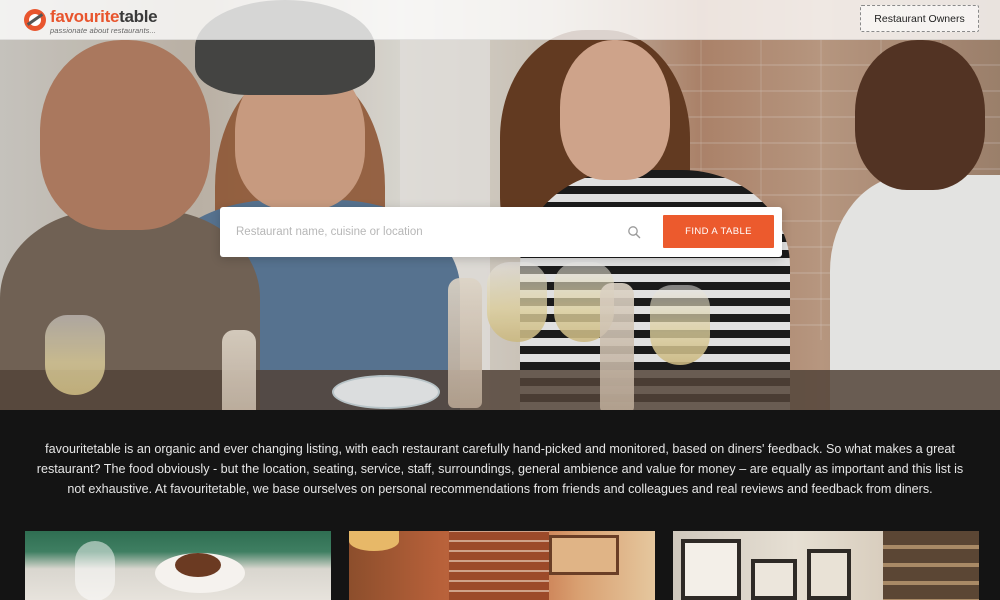  What do you see at coordinates (95, 570) in the screenshot?
I see `card-image-glass` at bounding box center [95, 570].